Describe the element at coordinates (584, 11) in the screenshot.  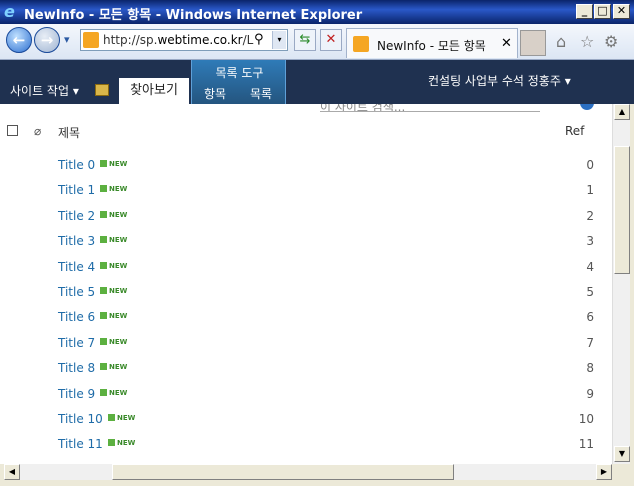
I see `minimize-button: _` at that location.